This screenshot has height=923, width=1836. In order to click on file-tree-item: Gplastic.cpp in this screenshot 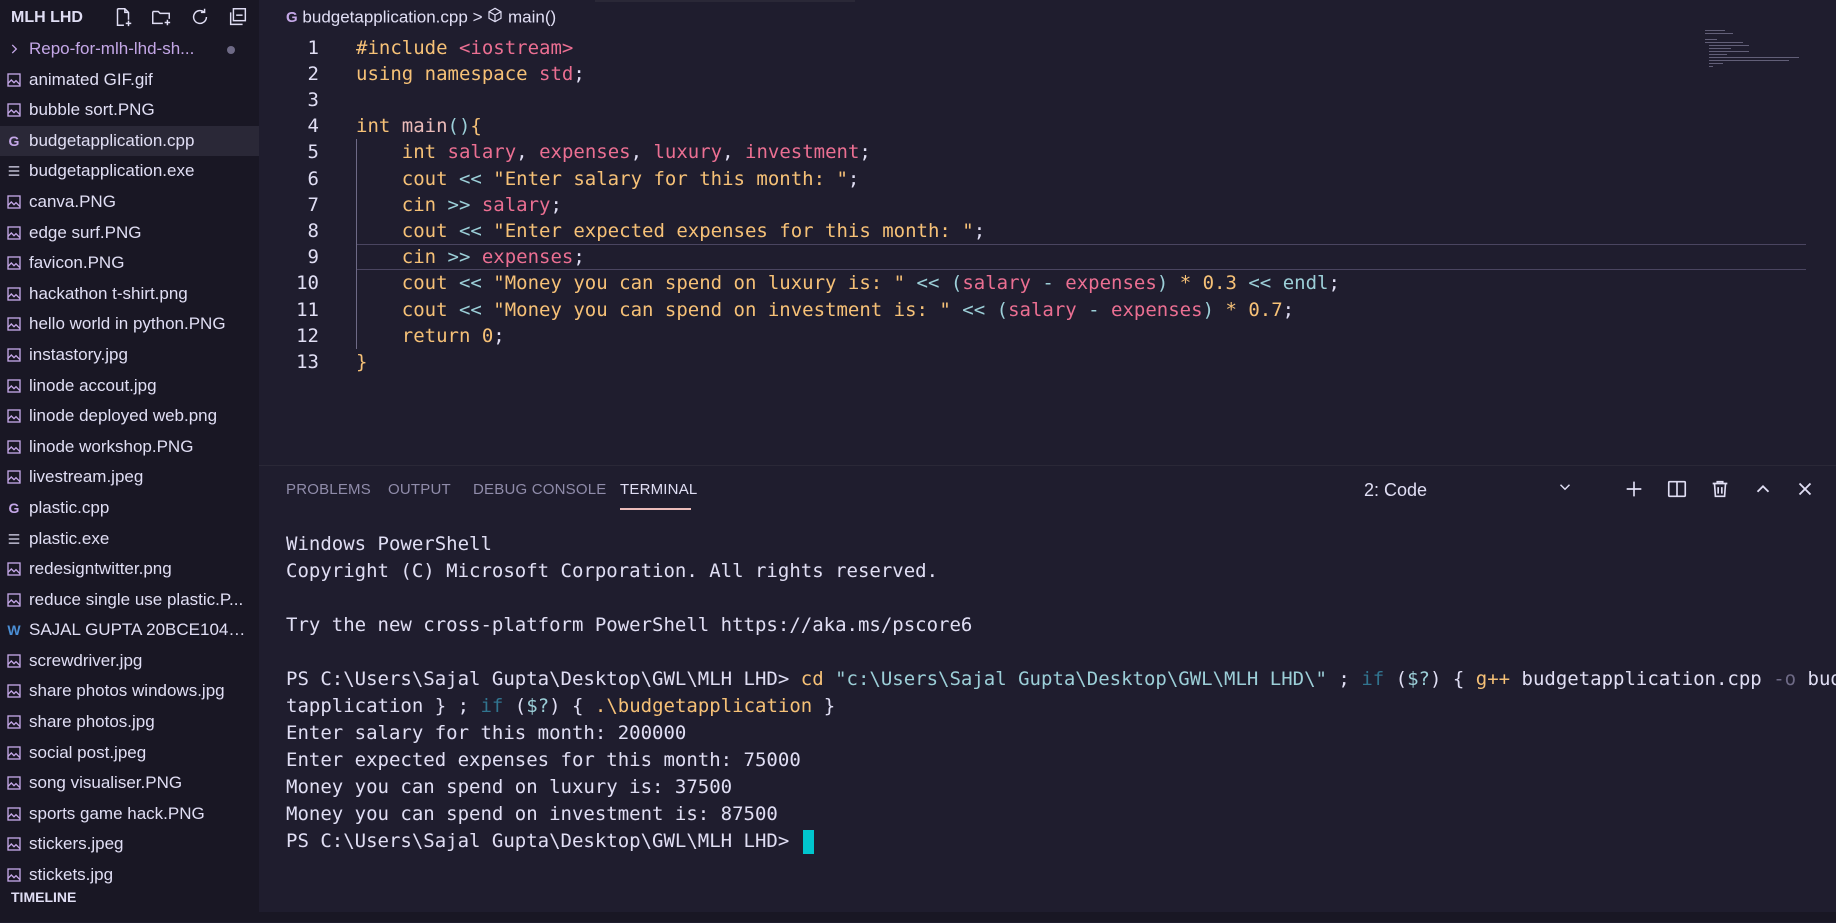, I will do `click(129, 508)`.